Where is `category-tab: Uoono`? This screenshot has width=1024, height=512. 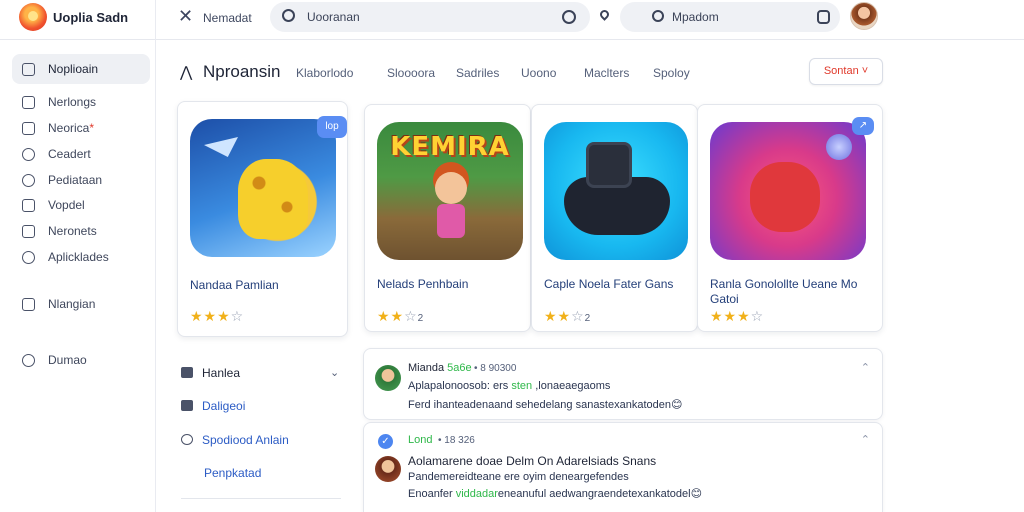
category-tab: Uoono is located at coordinates (538, 73).